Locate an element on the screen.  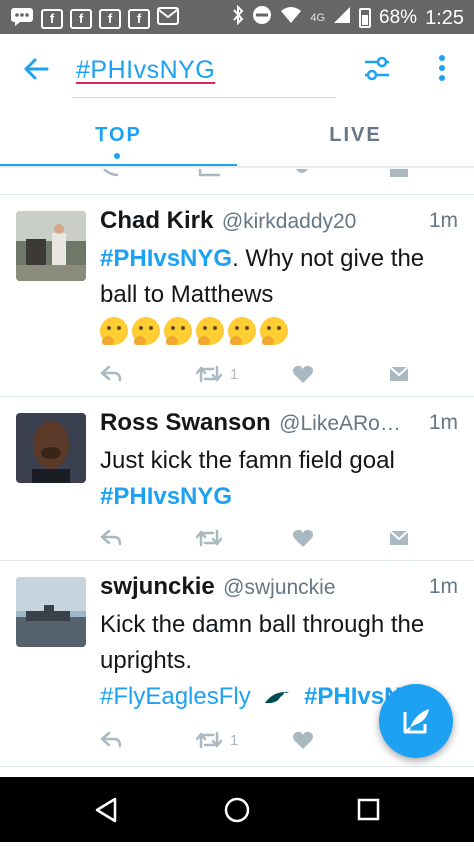
tweet-text-content: Kick the damn ball through the uprights. is located at coordinates (262, 642).